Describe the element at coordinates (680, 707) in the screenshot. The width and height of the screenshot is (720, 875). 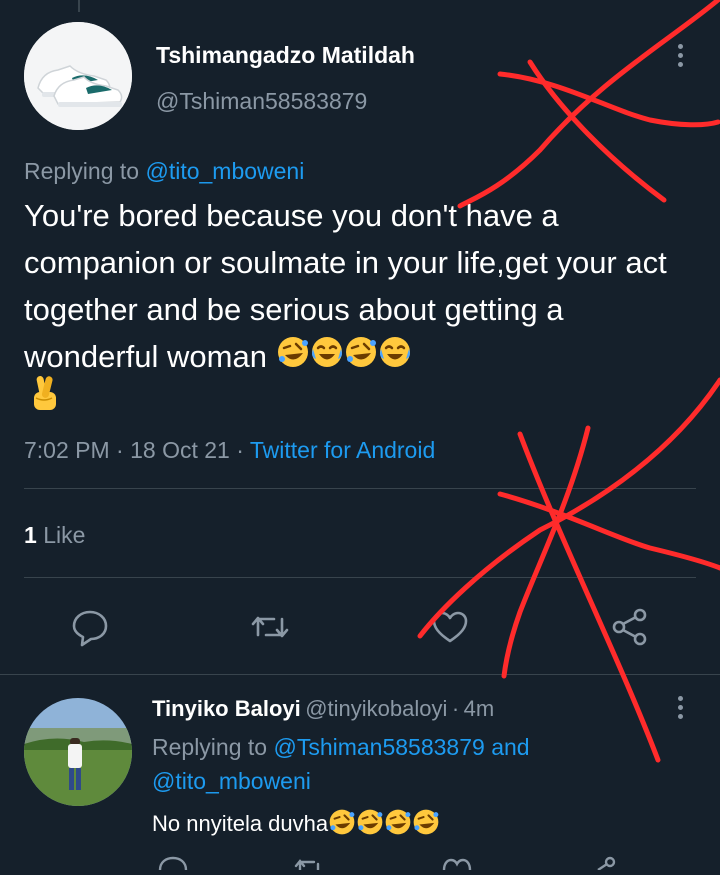
I see `reply-more-options-icon` at that location.